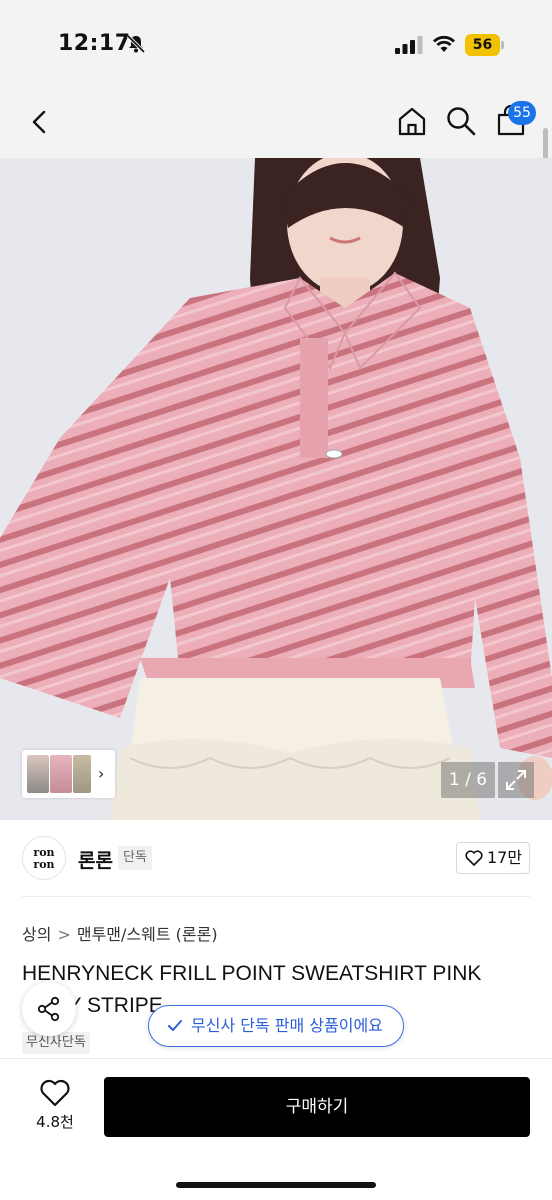  What do you see at coordinates (276, 45) in the screenshot?
I see `status-bar: 12:17 56` at bounding box center [276, 45].